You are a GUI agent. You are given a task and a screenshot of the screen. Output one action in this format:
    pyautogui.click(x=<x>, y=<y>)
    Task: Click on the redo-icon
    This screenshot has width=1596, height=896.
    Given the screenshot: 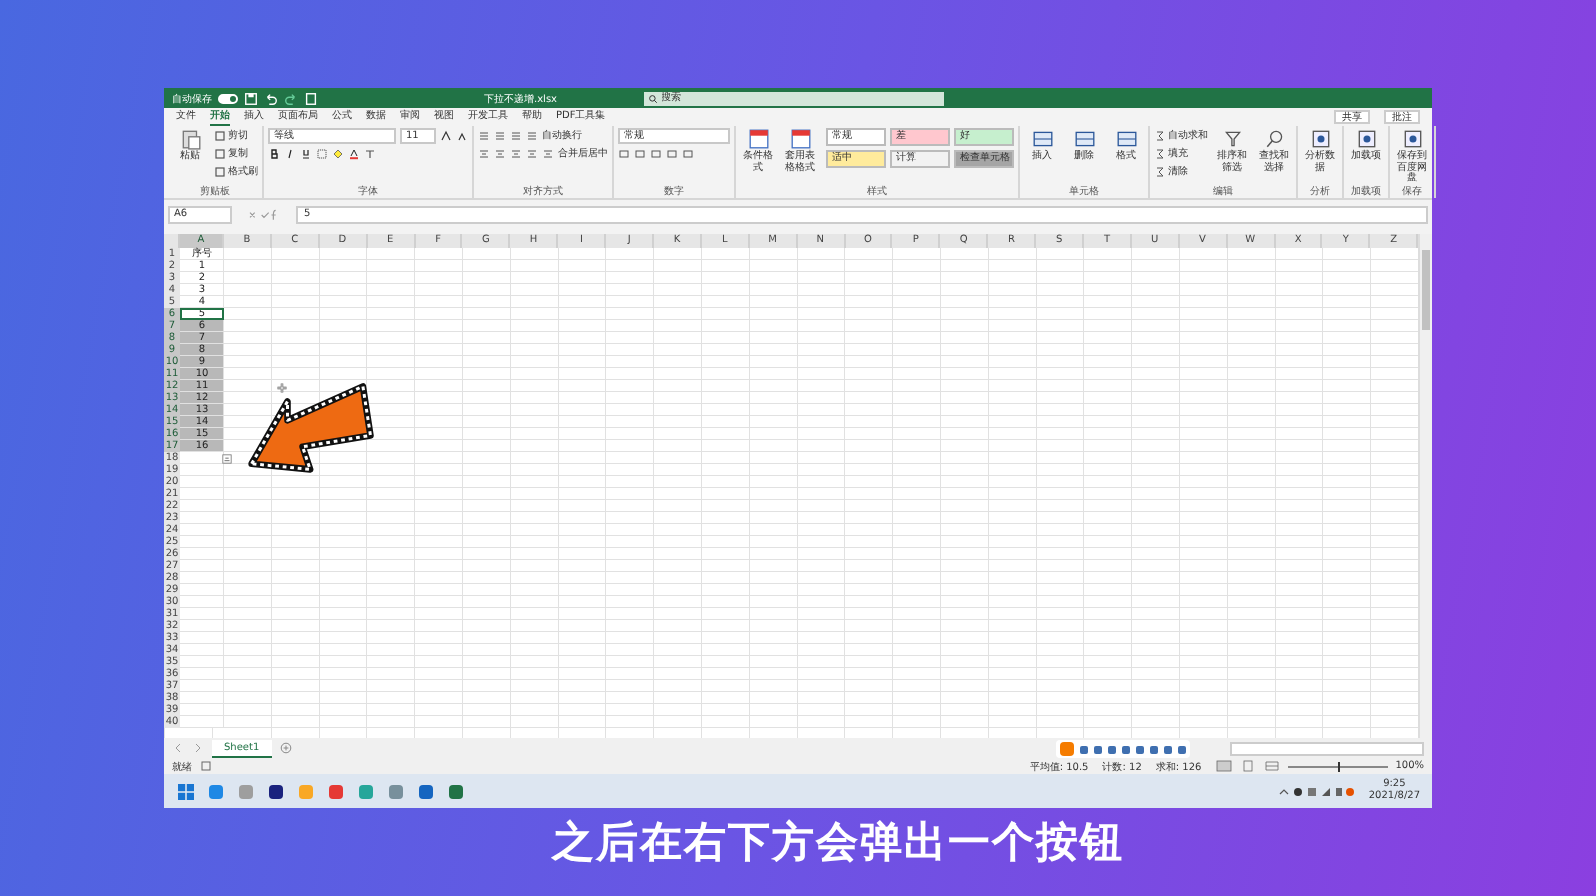 What is the action you would take?
    pyautogui.click(x=291, y=98)
    